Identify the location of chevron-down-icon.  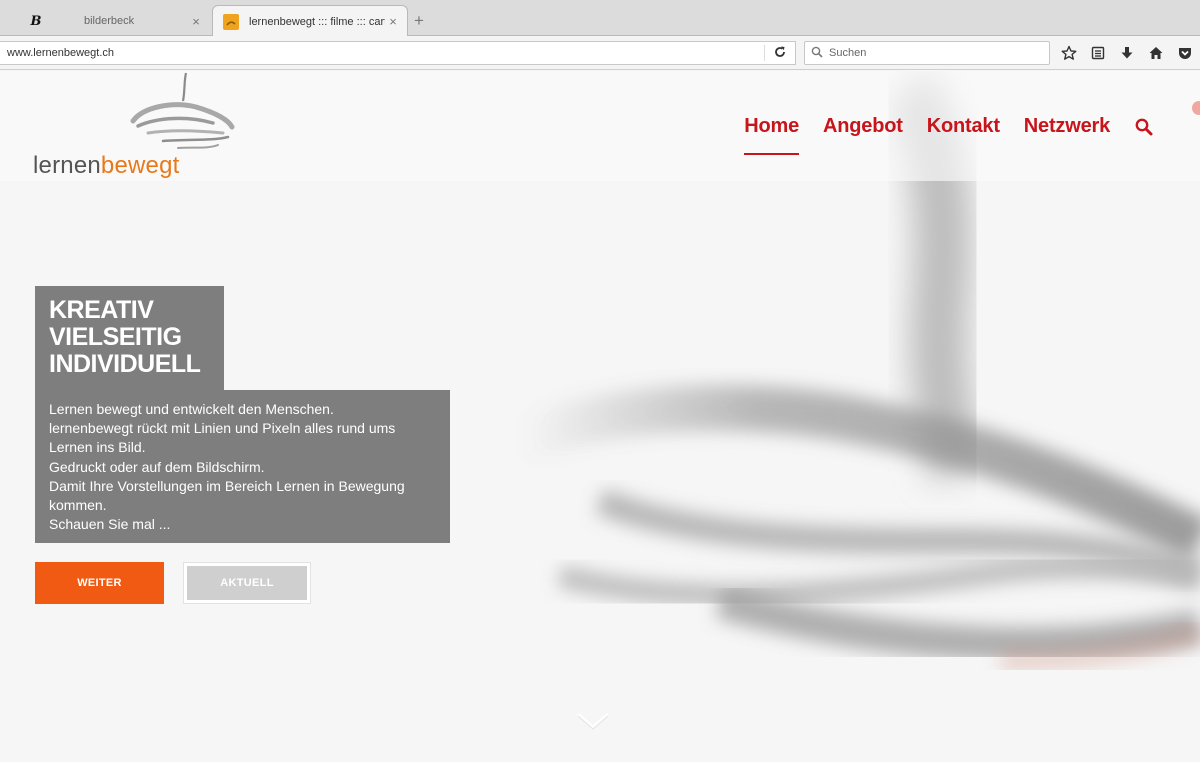
(593, 721).